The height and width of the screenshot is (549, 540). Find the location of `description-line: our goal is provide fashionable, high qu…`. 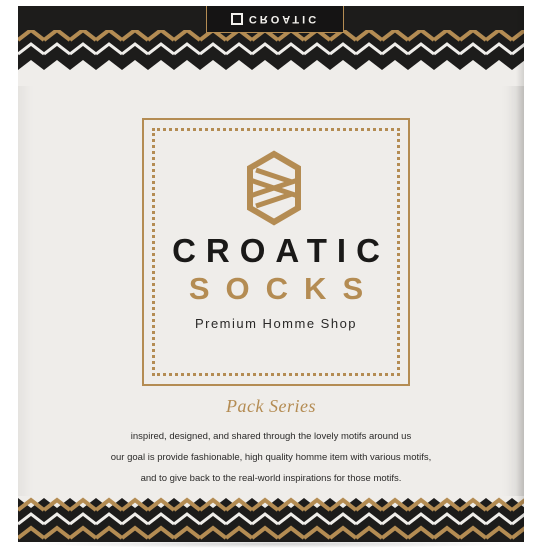

description-line: our goal is provide fashionable, high qu… is located at coordinates (271, 457).